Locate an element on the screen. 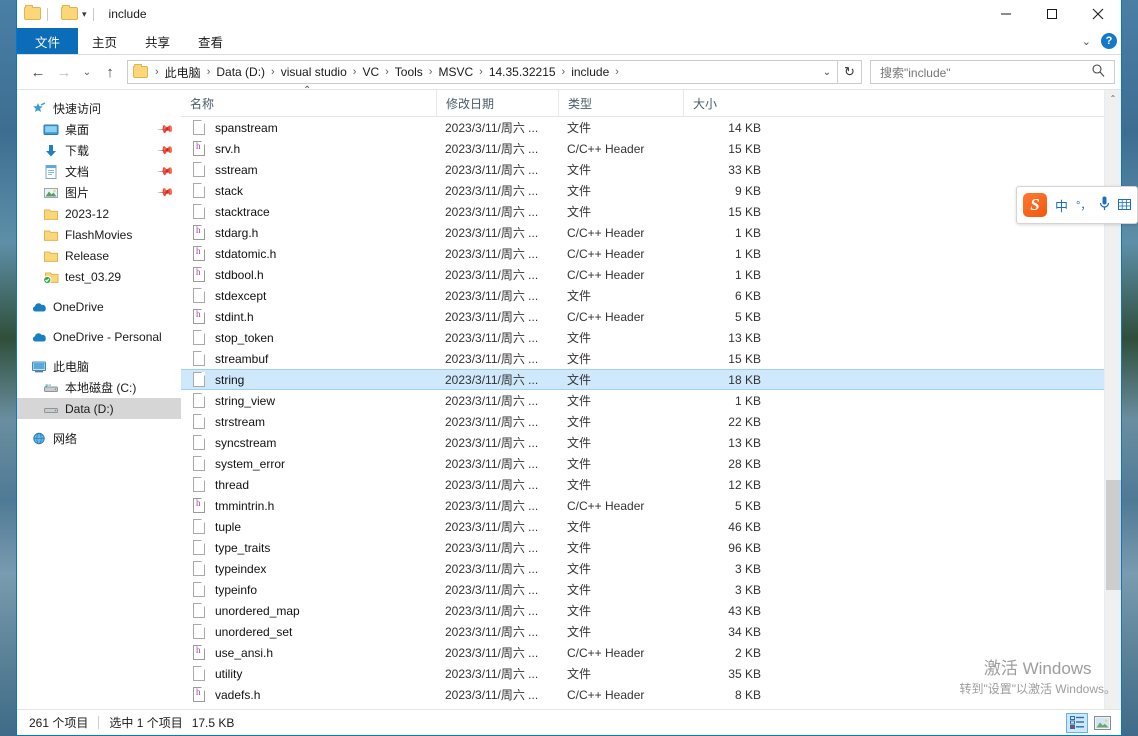 Image resolution: width=1138 pixels, height=736 pixels. column-header-date: 修改日期 is located at coordinates (497, 103).